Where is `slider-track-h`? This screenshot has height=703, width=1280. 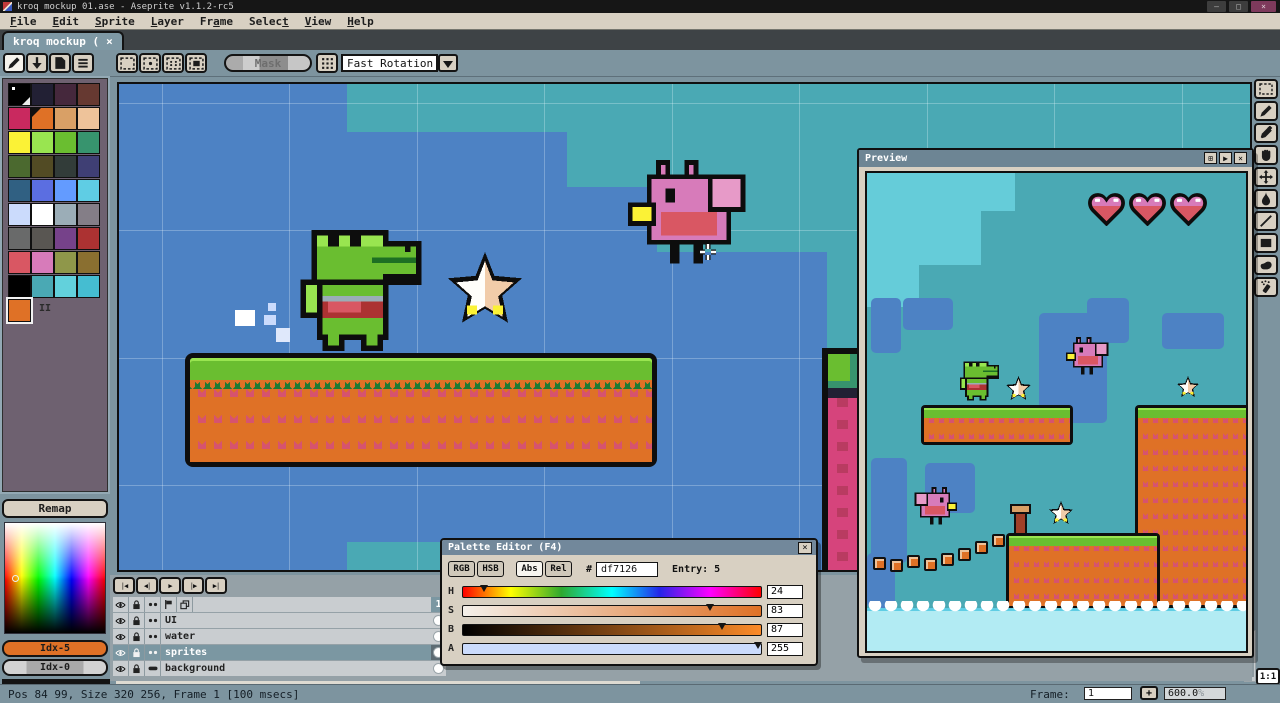
slider-track-h is located at coordinates (612, 591).